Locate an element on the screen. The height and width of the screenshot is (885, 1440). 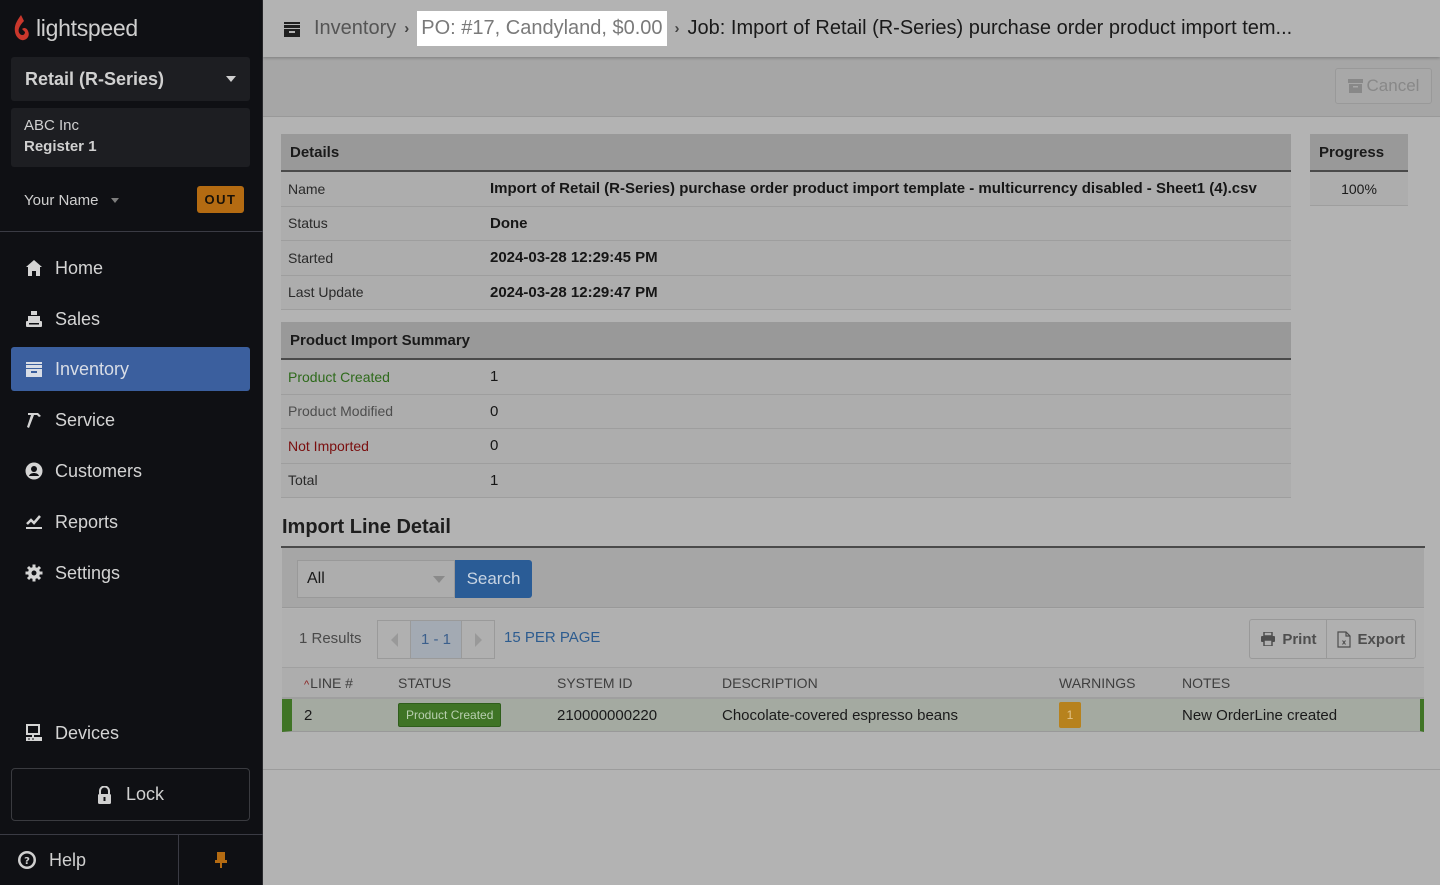
cancel-label: Cancel is located at coordinates (1393, 85).